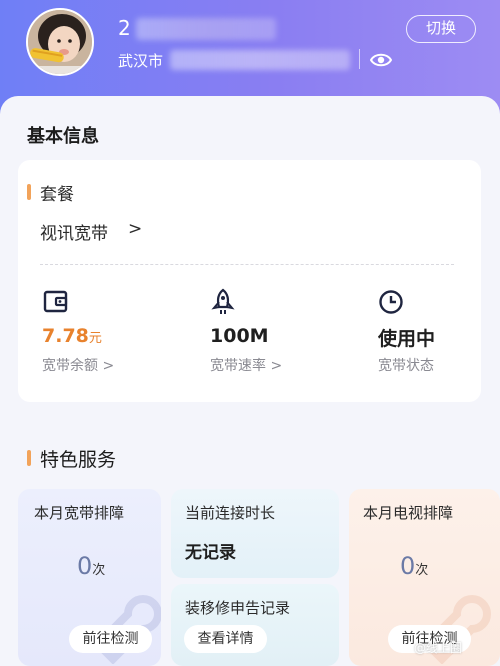  I want to click on broadband-detect-button: 前往检测, so click(110, 639).